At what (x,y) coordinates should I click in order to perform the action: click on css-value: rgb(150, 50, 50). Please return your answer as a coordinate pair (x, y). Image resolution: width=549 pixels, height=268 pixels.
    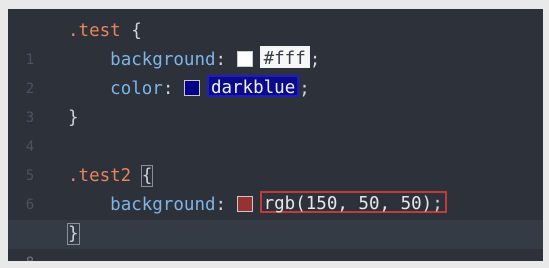
    Looking at the image, I should click on (348, 204).